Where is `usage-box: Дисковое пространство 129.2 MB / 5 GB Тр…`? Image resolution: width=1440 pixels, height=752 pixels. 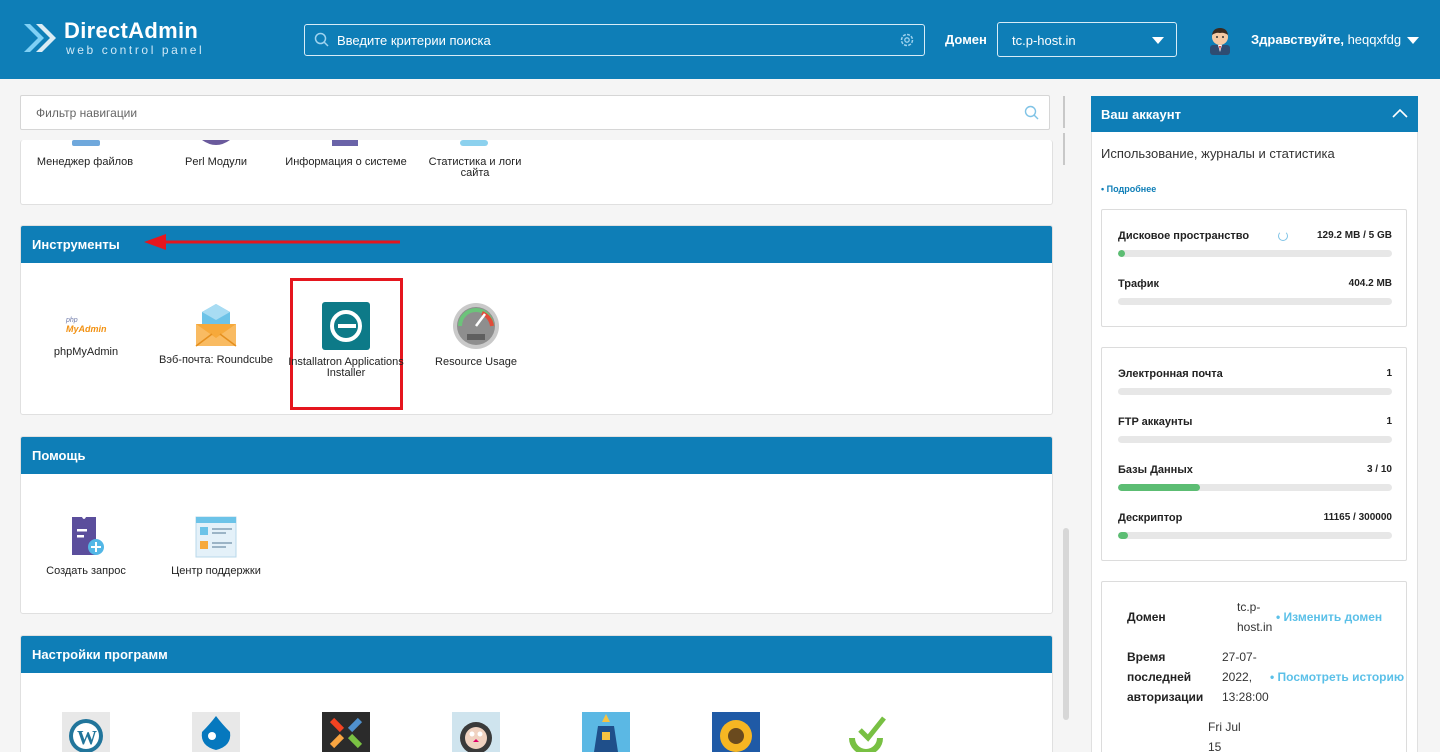
usage-box: Дисковое пространство 129.2 MB / 5 GB Тр… is located at coordinates (1254, 268).